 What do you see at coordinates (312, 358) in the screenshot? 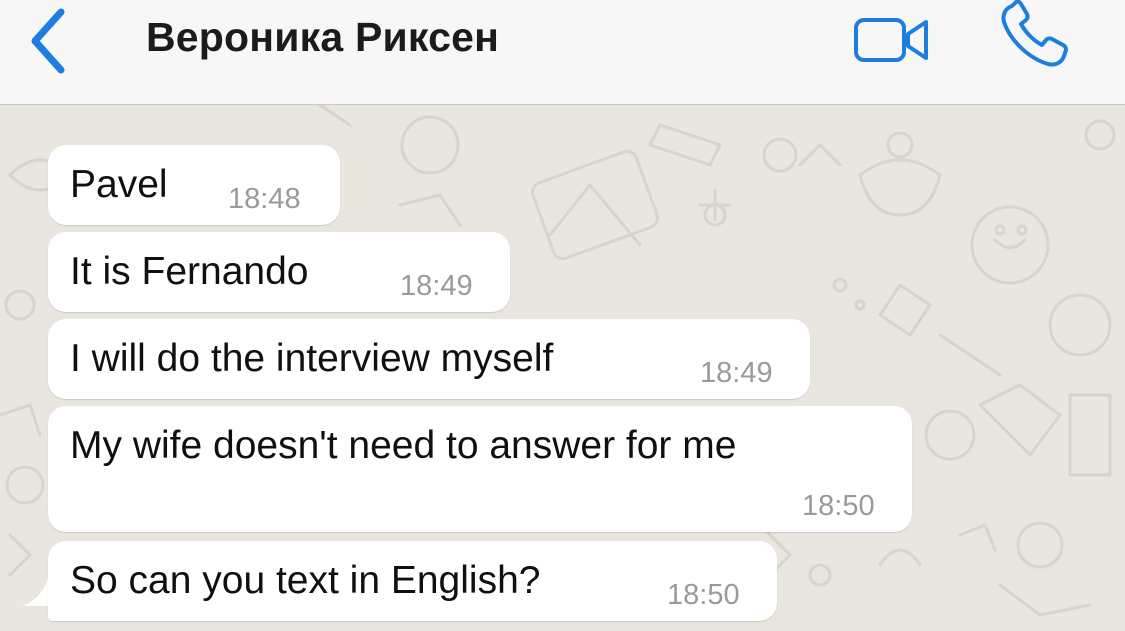
I see `message-text: I will do the interview myself` at bounding box center [312, 358].